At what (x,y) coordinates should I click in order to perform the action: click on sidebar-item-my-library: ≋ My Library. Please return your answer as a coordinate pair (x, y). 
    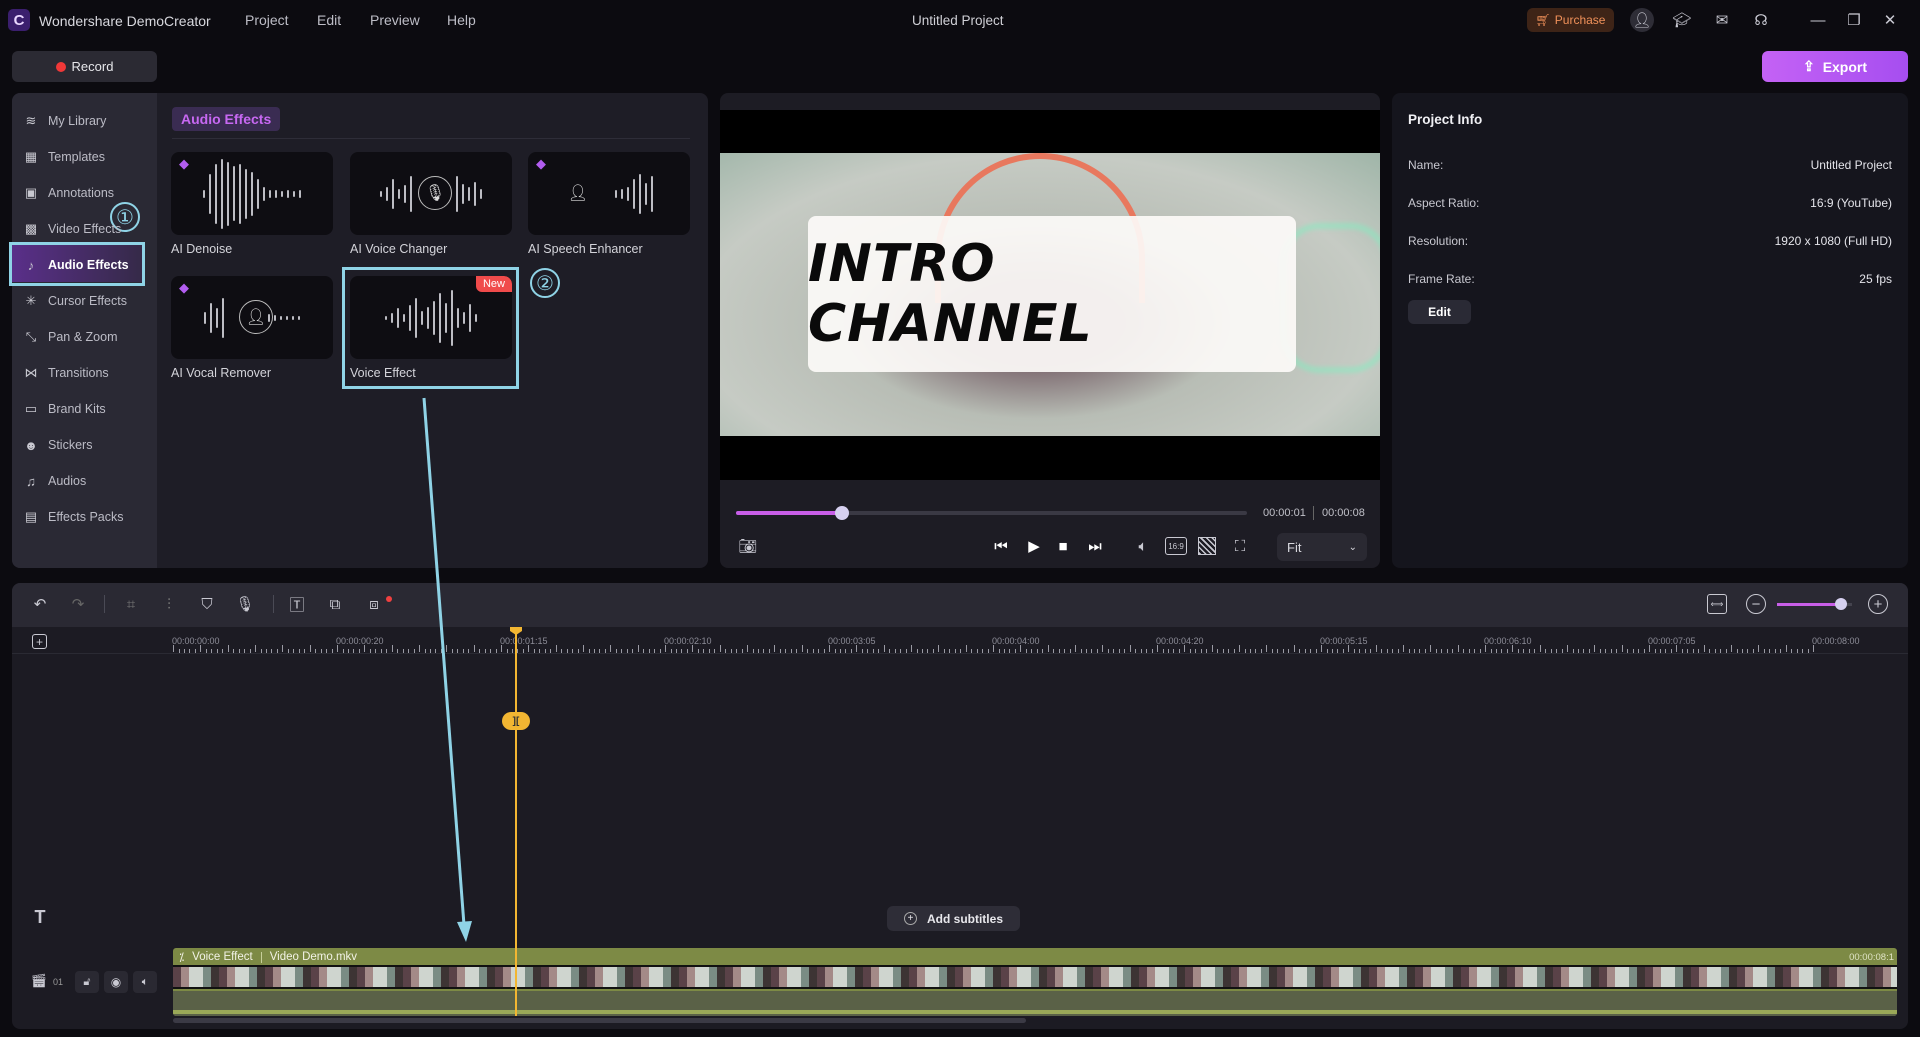
    Looking at the image, I should click on (65, 121).